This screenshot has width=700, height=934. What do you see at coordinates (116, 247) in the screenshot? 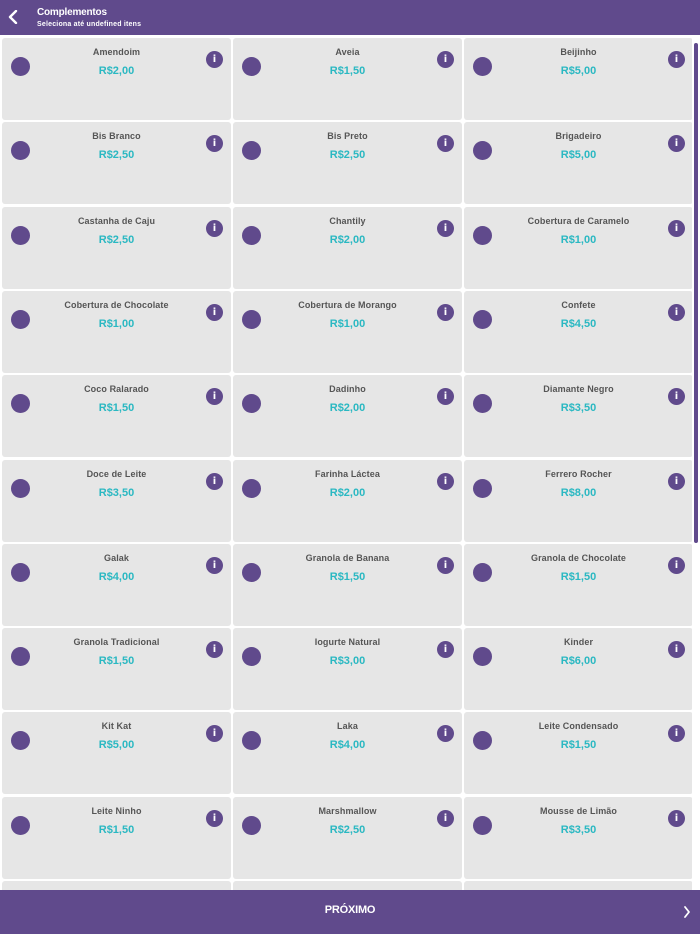
I see `complement-card: Castanha de Caju R$2,50 i` at bounding box center [116, 247].